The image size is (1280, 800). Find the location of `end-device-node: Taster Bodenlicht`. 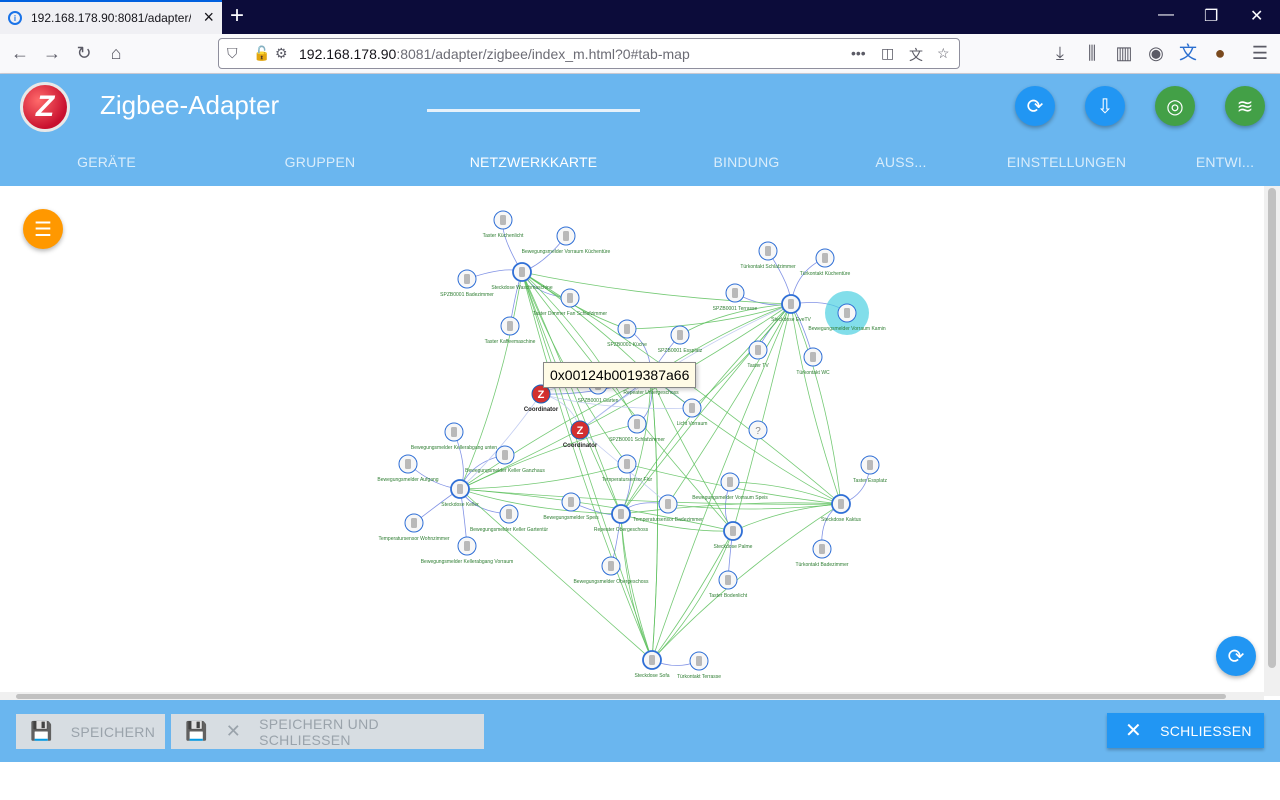

end-device-node: Taster Bodenlicht is located at coordinates (728, 584).